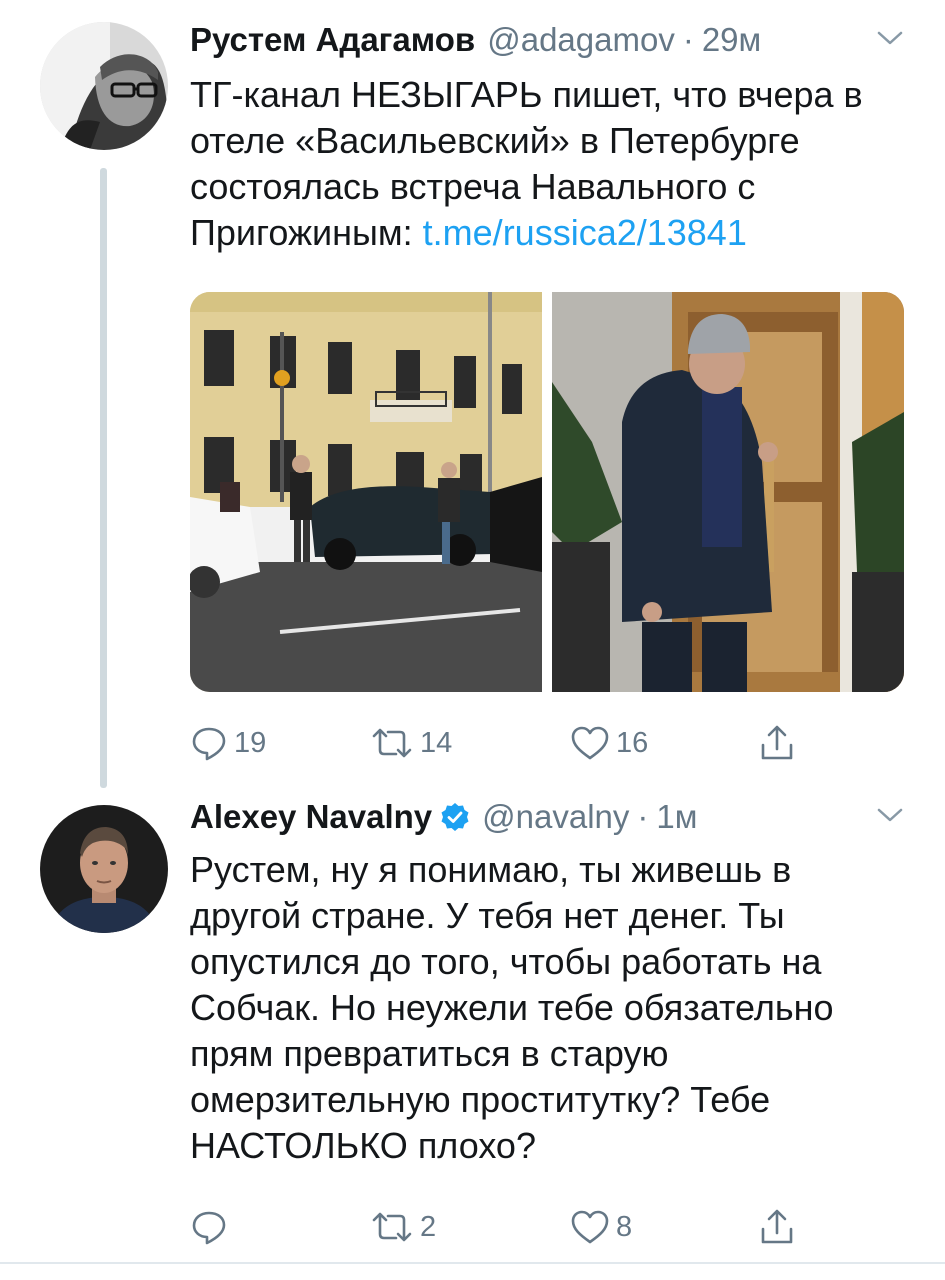 This screenshot has height=1280, width=945. What do you see at coordinates (510, 743) in the screenshot?
I see `tweet-actions: 19 14 16` at bounding box center [510, 743].